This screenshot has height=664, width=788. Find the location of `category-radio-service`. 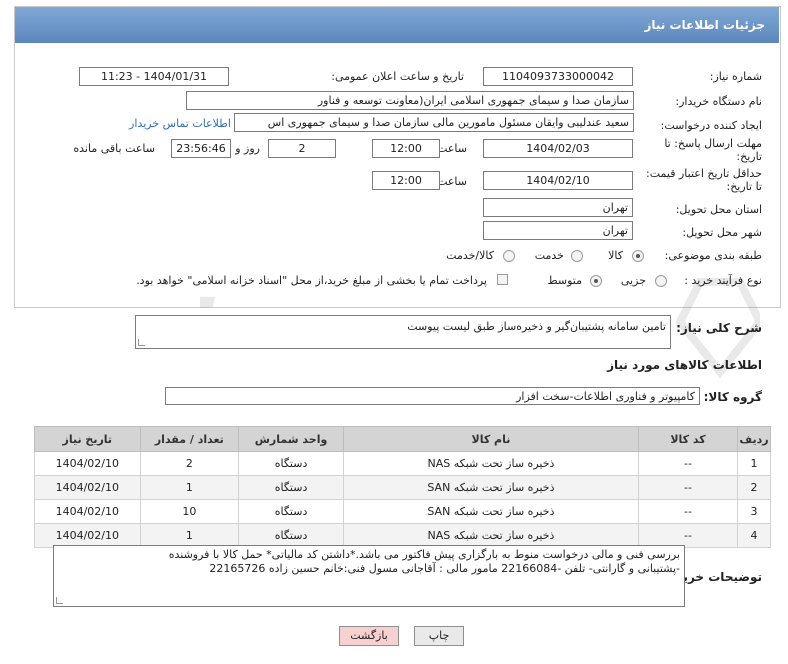

category-radio-service is located at coordinates (577, 256).